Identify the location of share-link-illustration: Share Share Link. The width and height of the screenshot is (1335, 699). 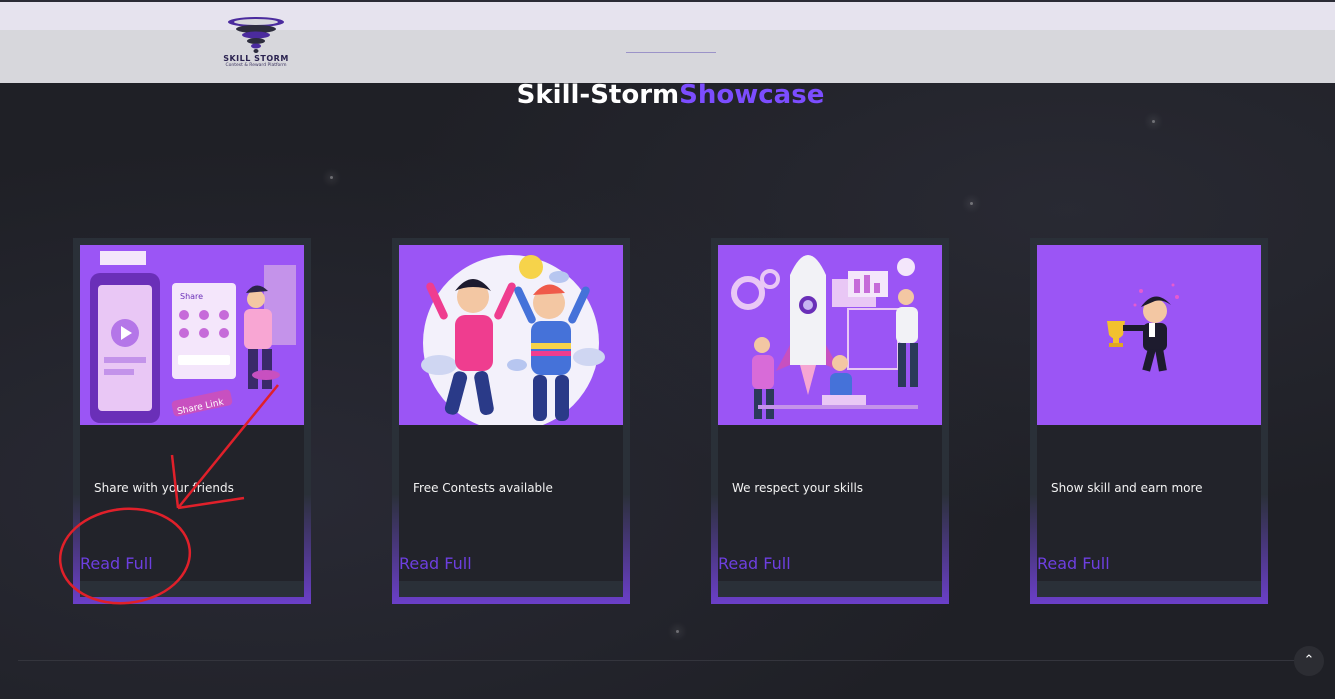
(192, 335).